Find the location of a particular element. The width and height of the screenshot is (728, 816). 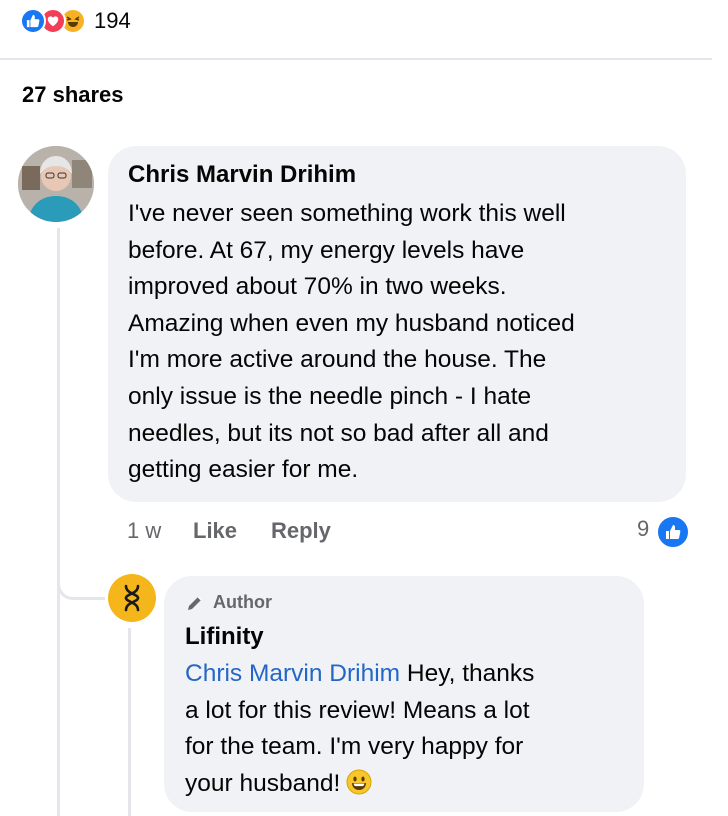

shares-count: 27 shares is located at coordinates (73, 95).